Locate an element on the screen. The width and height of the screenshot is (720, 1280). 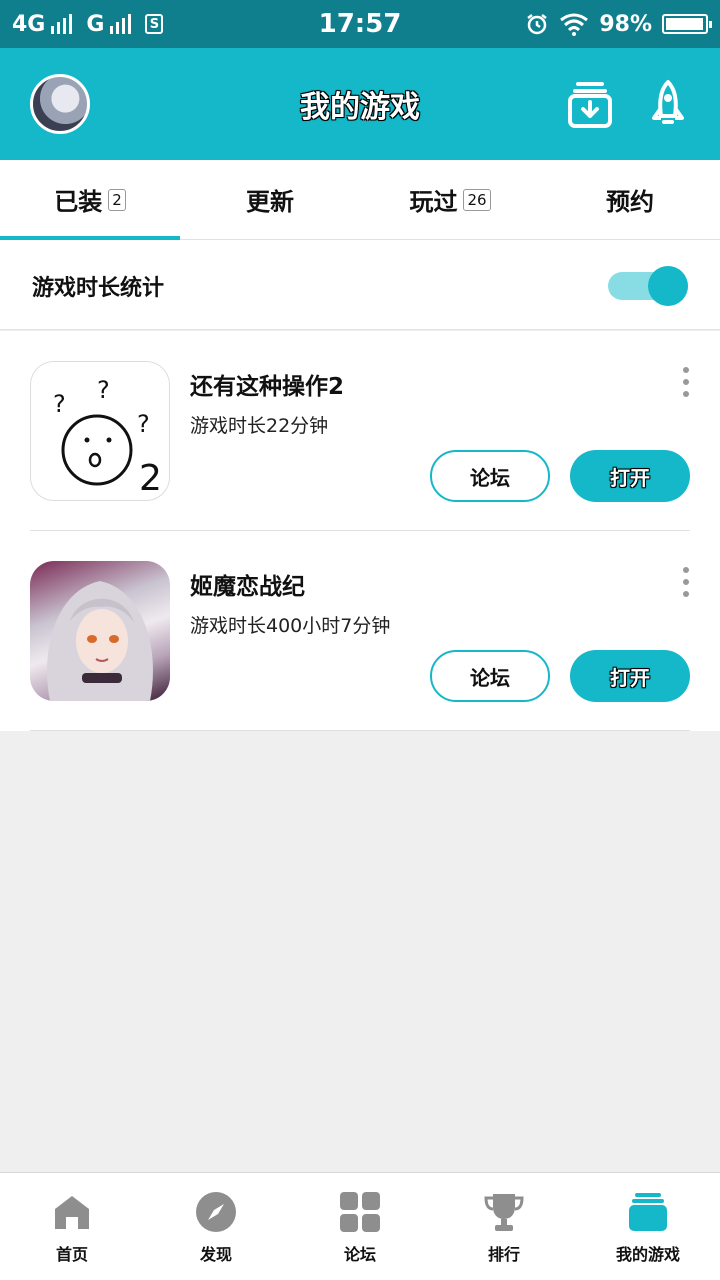
toggle-knob is located at coordinates (668, 286).